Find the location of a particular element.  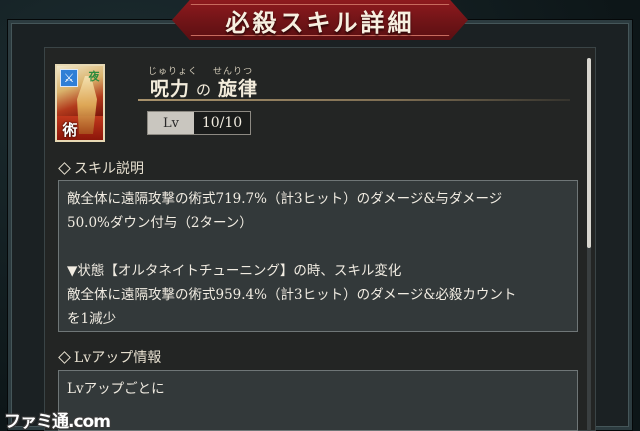

levelup-heading: Lvアップ情報 is located at coordinates (109, 357).